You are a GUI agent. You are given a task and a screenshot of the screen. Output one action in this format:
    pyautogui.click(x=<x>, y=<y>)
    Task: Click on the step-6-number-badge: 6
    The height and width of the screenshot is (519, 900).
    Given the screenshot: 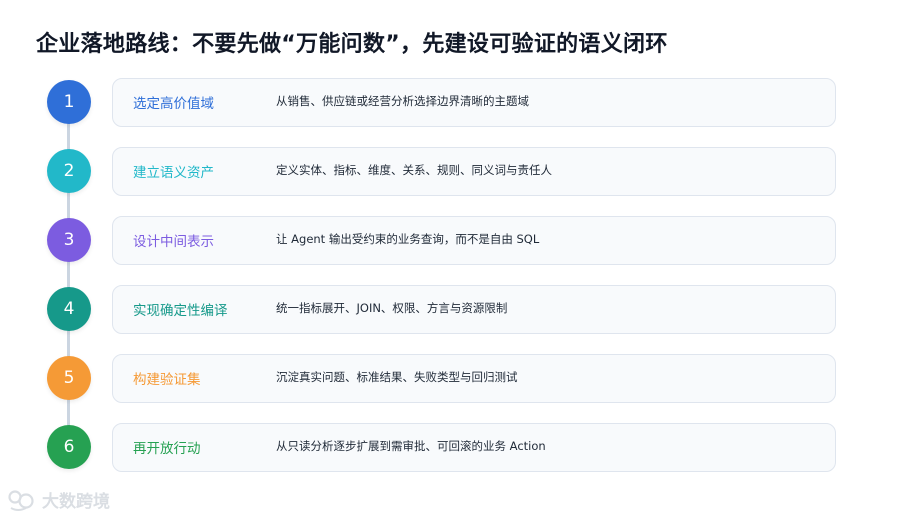 What is the action you would take?
    pyautogui.click(x=69, y=447)
    